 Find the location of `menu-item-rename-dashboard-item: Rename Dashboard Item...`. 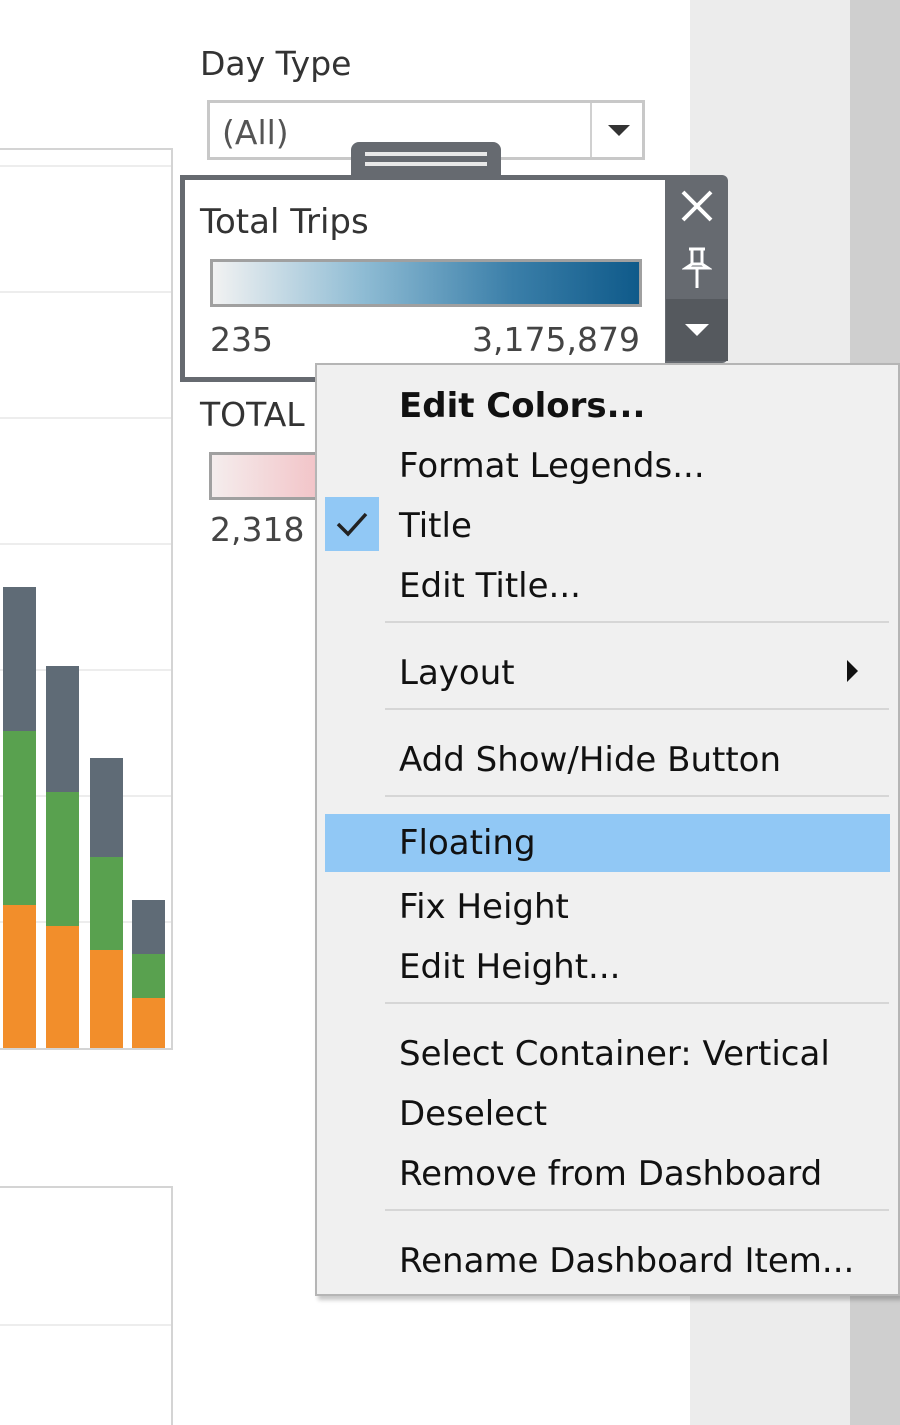

menu-item-rename-dashboard-item: Rename Dashboard Item... is located at coordinates (607, 1261).